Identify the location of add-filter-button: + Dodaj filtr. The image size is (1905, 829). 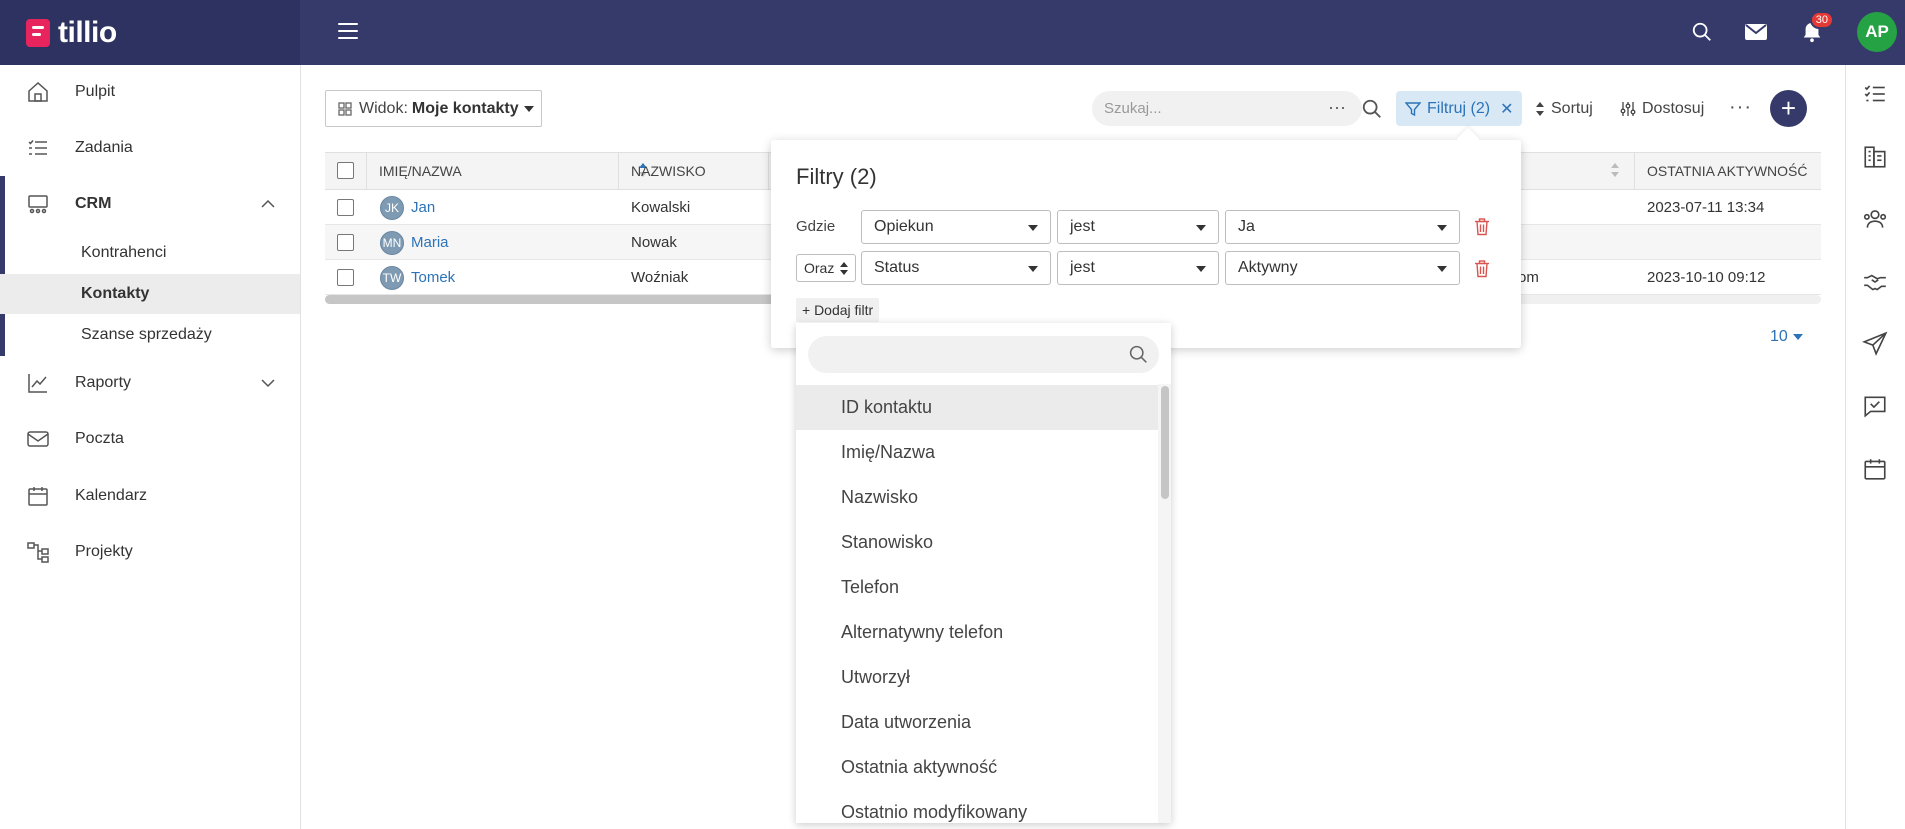
(838, 310).